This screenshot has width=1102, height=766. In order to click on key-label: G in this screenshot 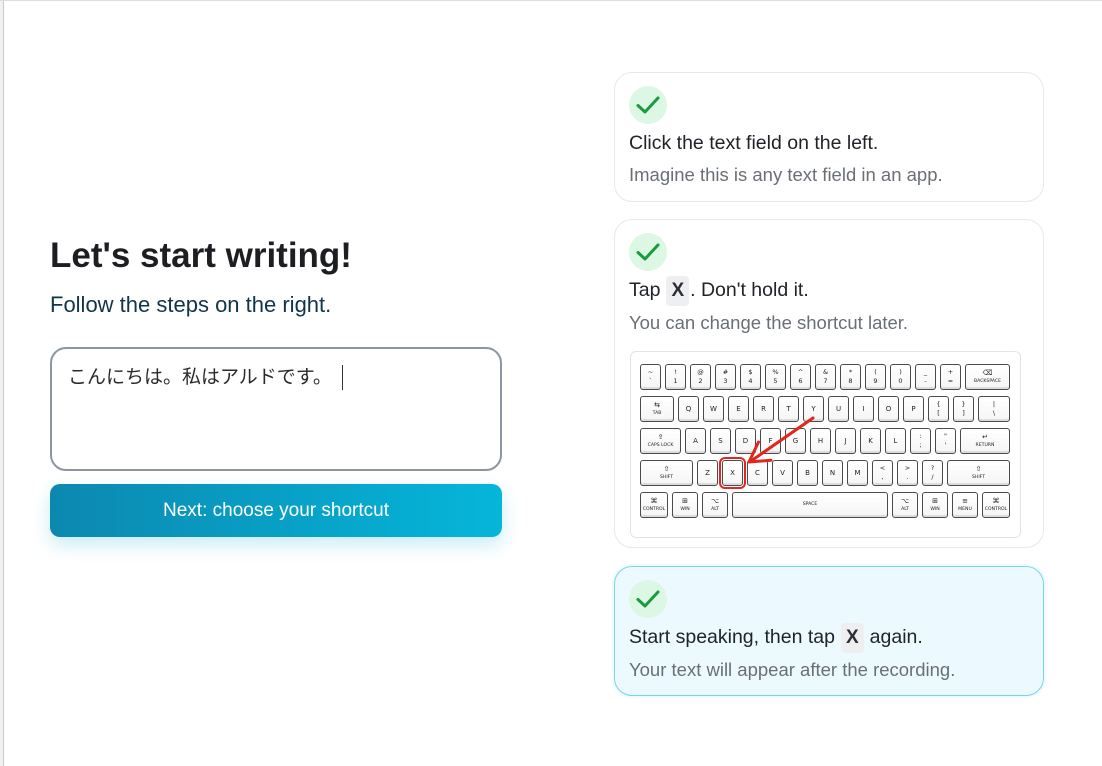, I will do `click(795, 440)`.